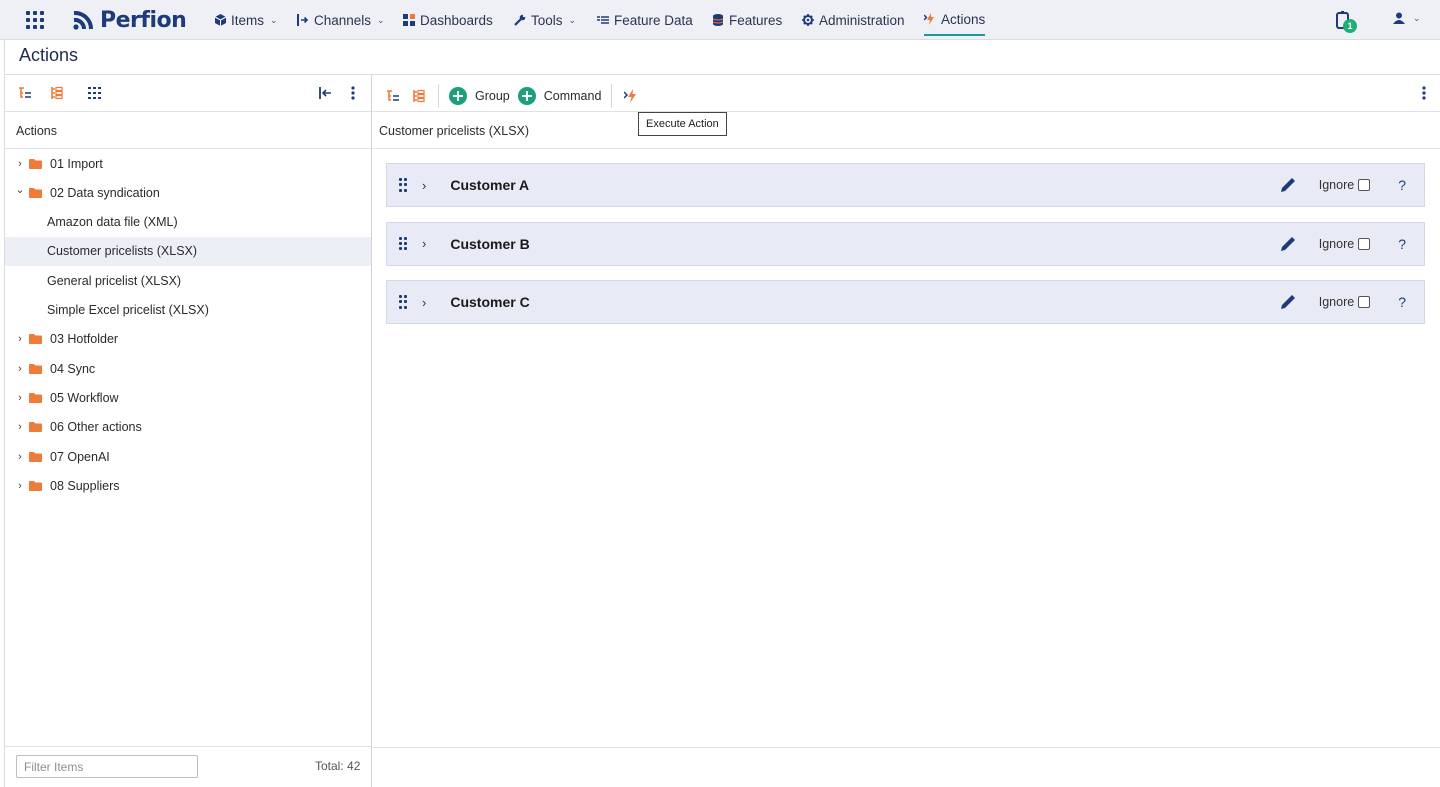 The height and width of the screenshot is (787, 1440). I want to click on page-title: Actions, so click(49, 55).